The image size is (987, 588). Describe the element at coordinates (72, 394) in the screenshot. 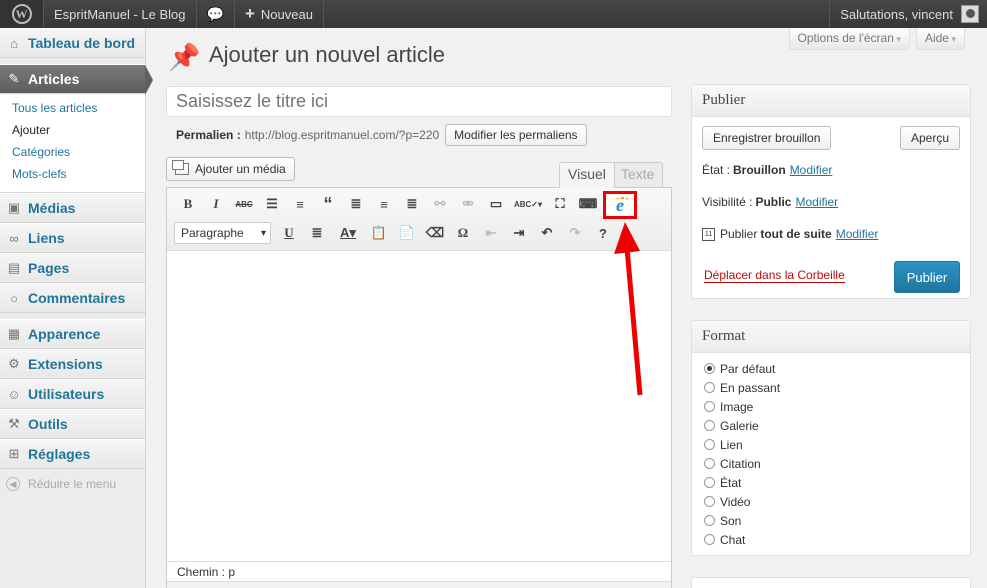

I see `sidebar-item-users: ☺ Utilisateurs` at that location.